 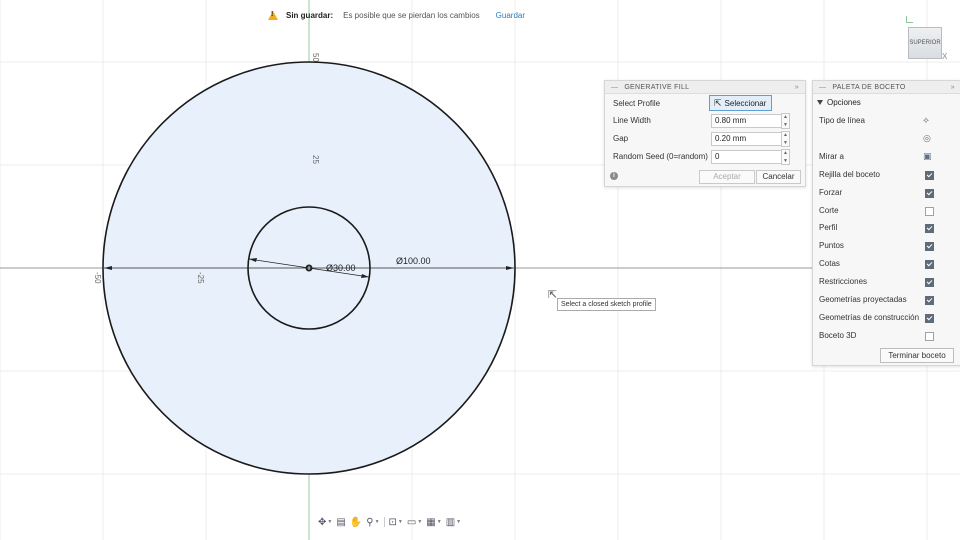 I want to click on palette-option-label: Corte, so click(x=829, y=210).